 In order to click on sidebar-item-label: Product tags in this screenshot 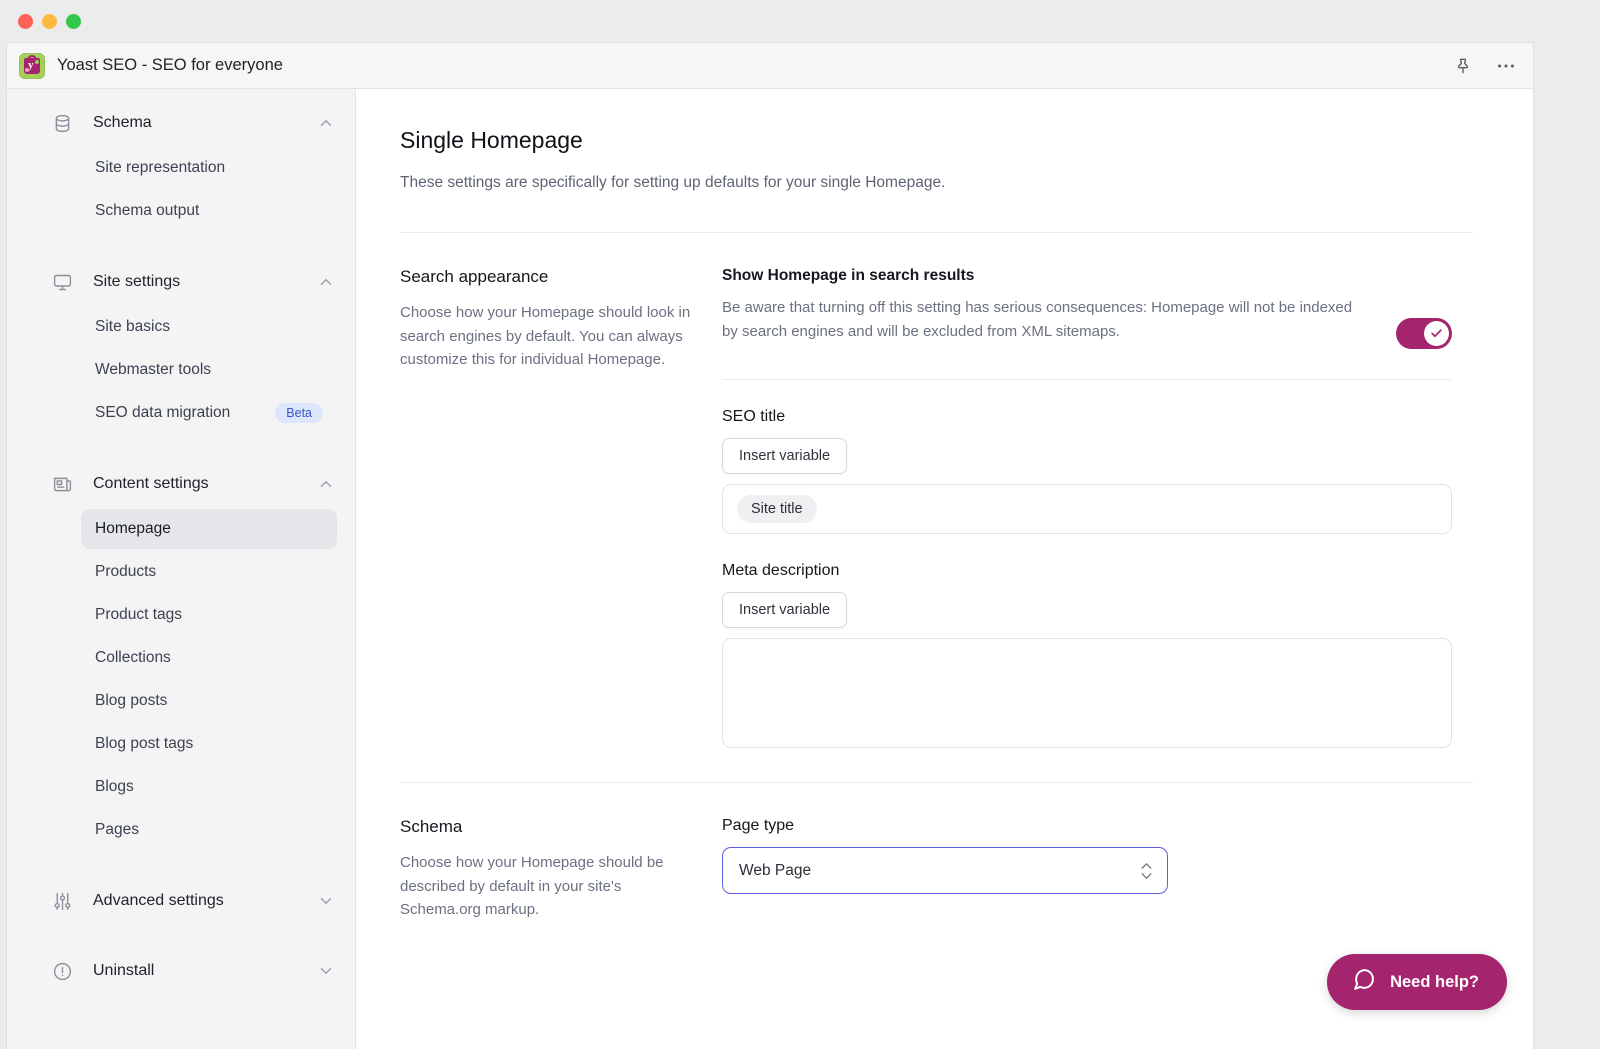, I will do `click(139, 614)`.